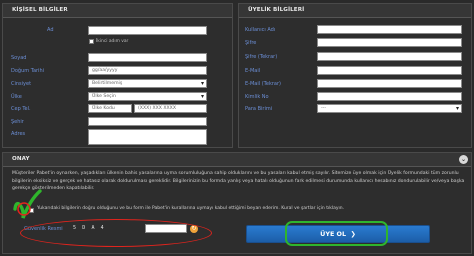  Describe the element at coordinates (263, 84) in the screenshot. I see `email-tekrar-label: E-Mail (Tekrar)` at that location.